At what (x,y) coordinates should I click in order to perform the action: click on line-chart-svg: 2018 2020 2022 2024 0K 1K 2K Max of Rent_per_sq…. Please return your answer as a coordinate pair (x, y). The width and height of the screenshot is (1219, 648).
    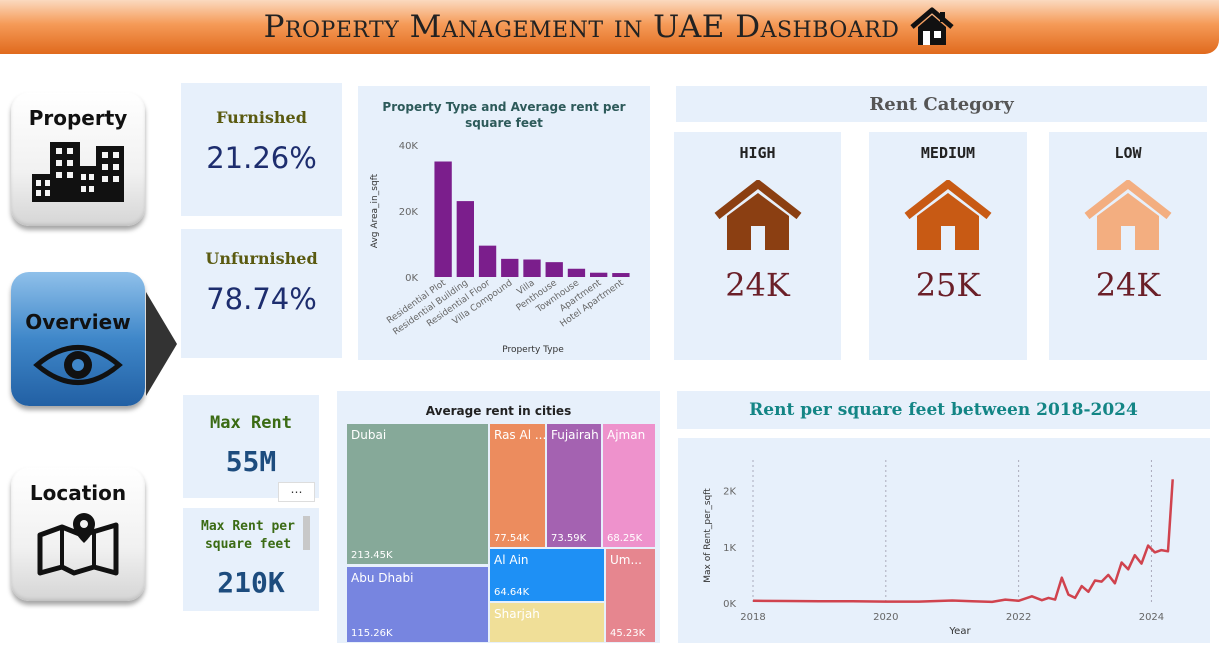
    Looking at the image, I should click on (938, 548).